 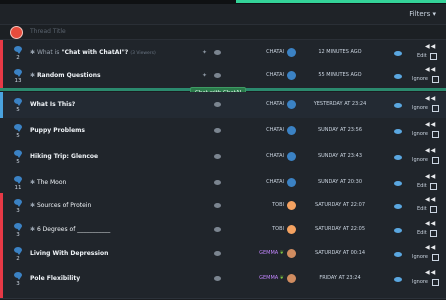 I want to click on thread-title: ✱ The Moon, so click(x=48, y=182).